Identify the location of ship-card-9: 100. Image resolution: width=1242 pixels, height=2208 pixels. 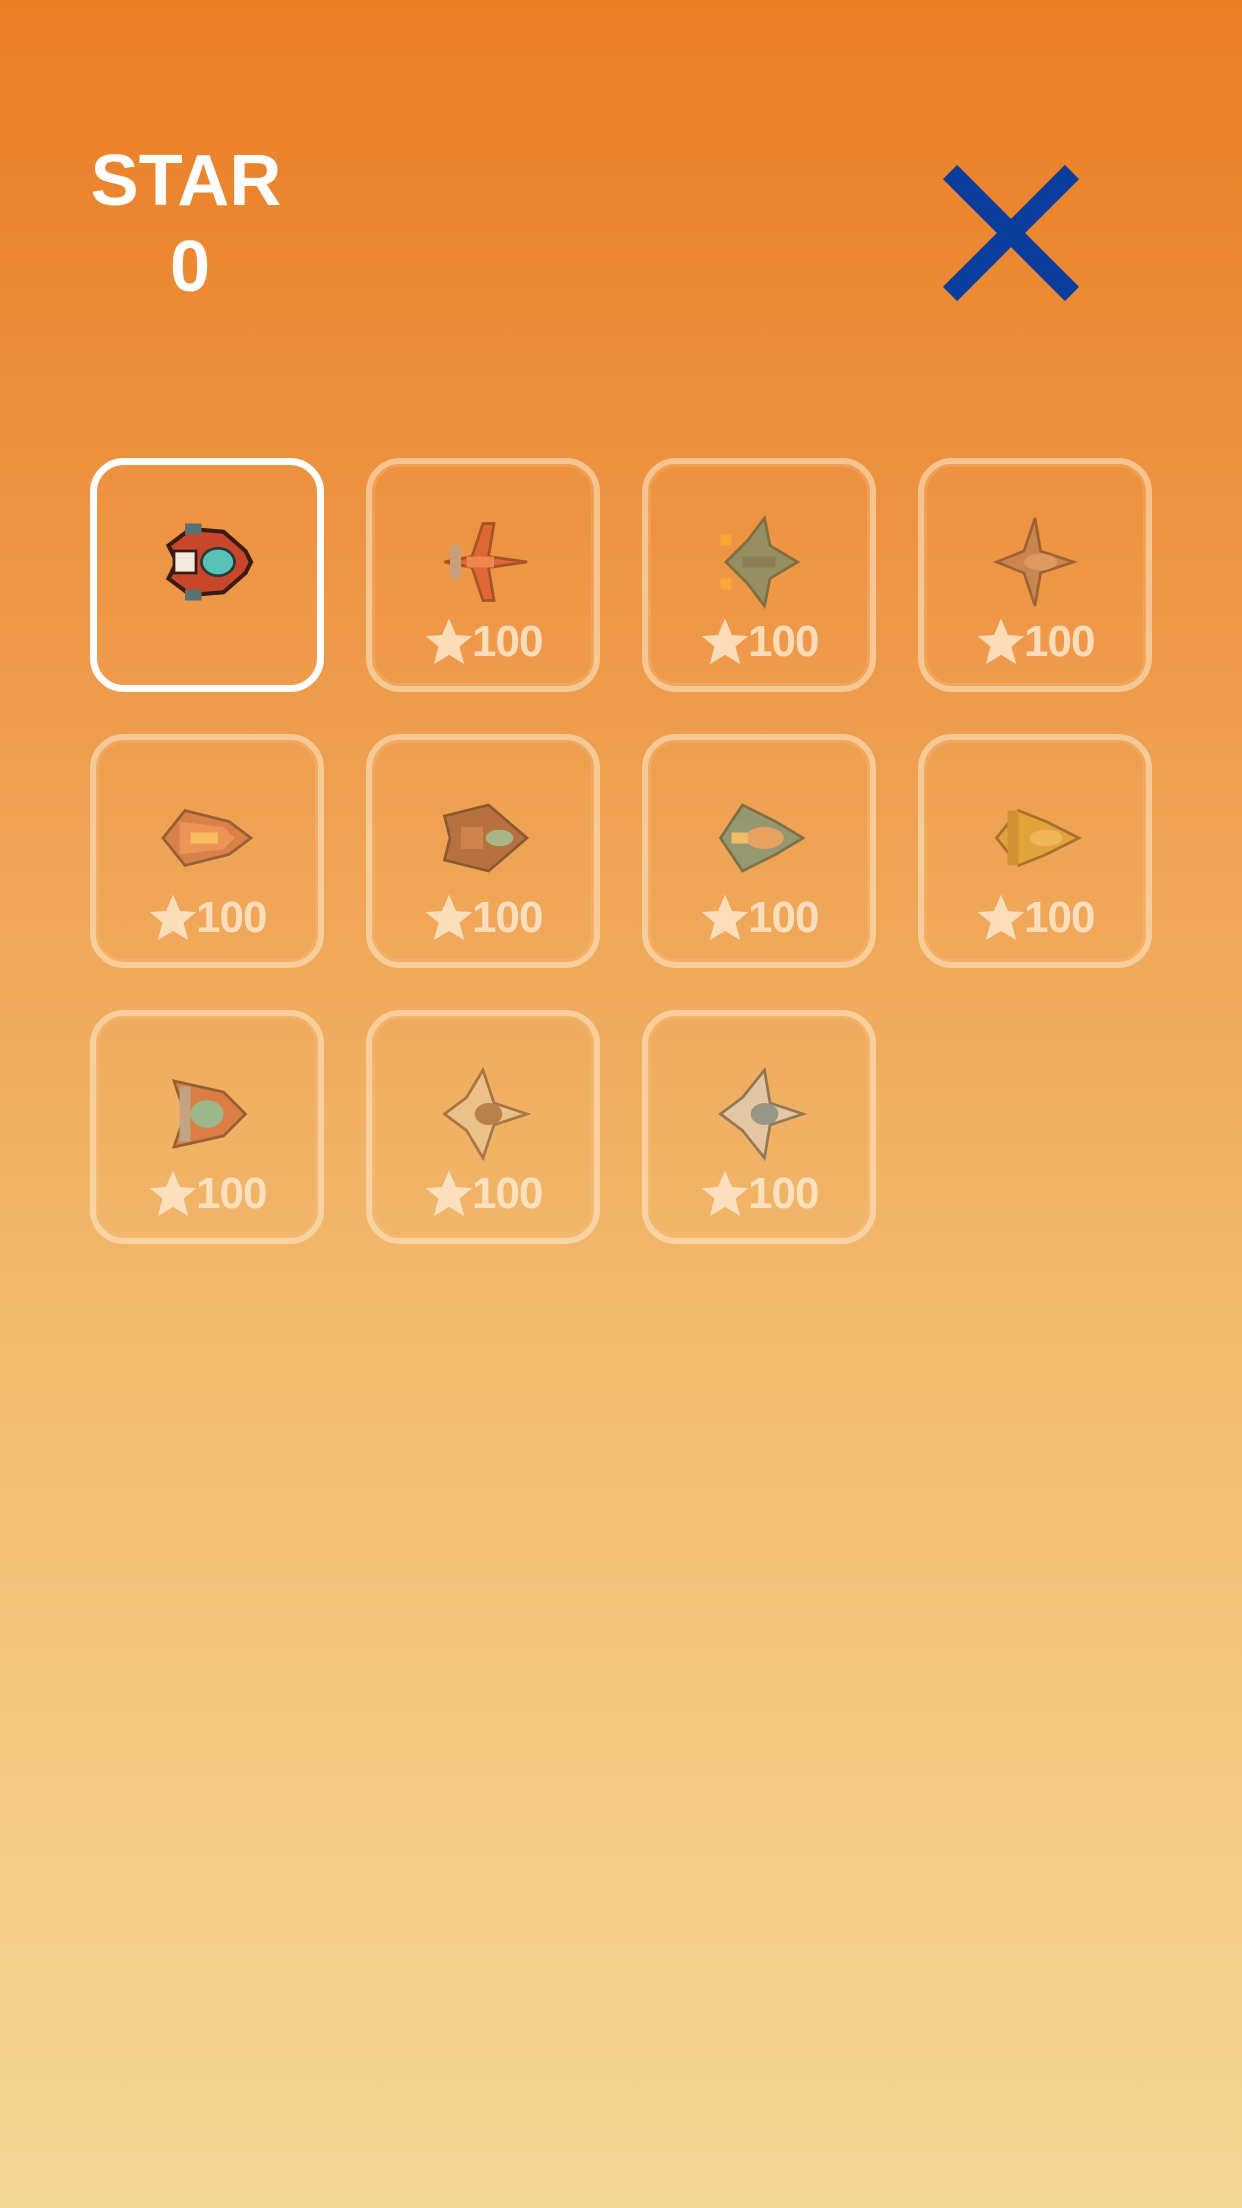
(207, 1127).